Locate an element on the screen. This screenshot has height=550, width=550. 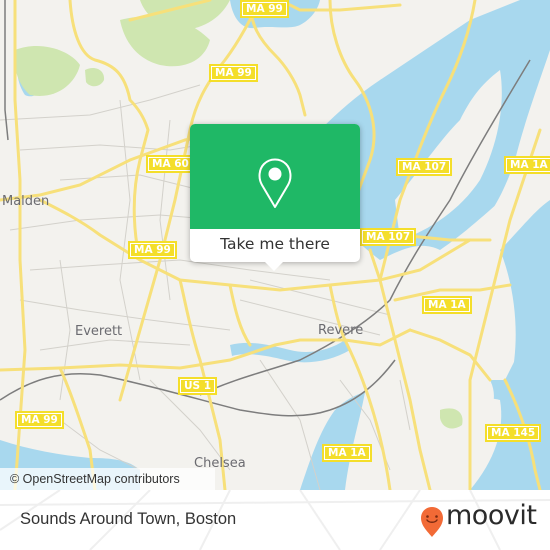
take-me-there-button: Take me there is located at coordinates (275, 245).